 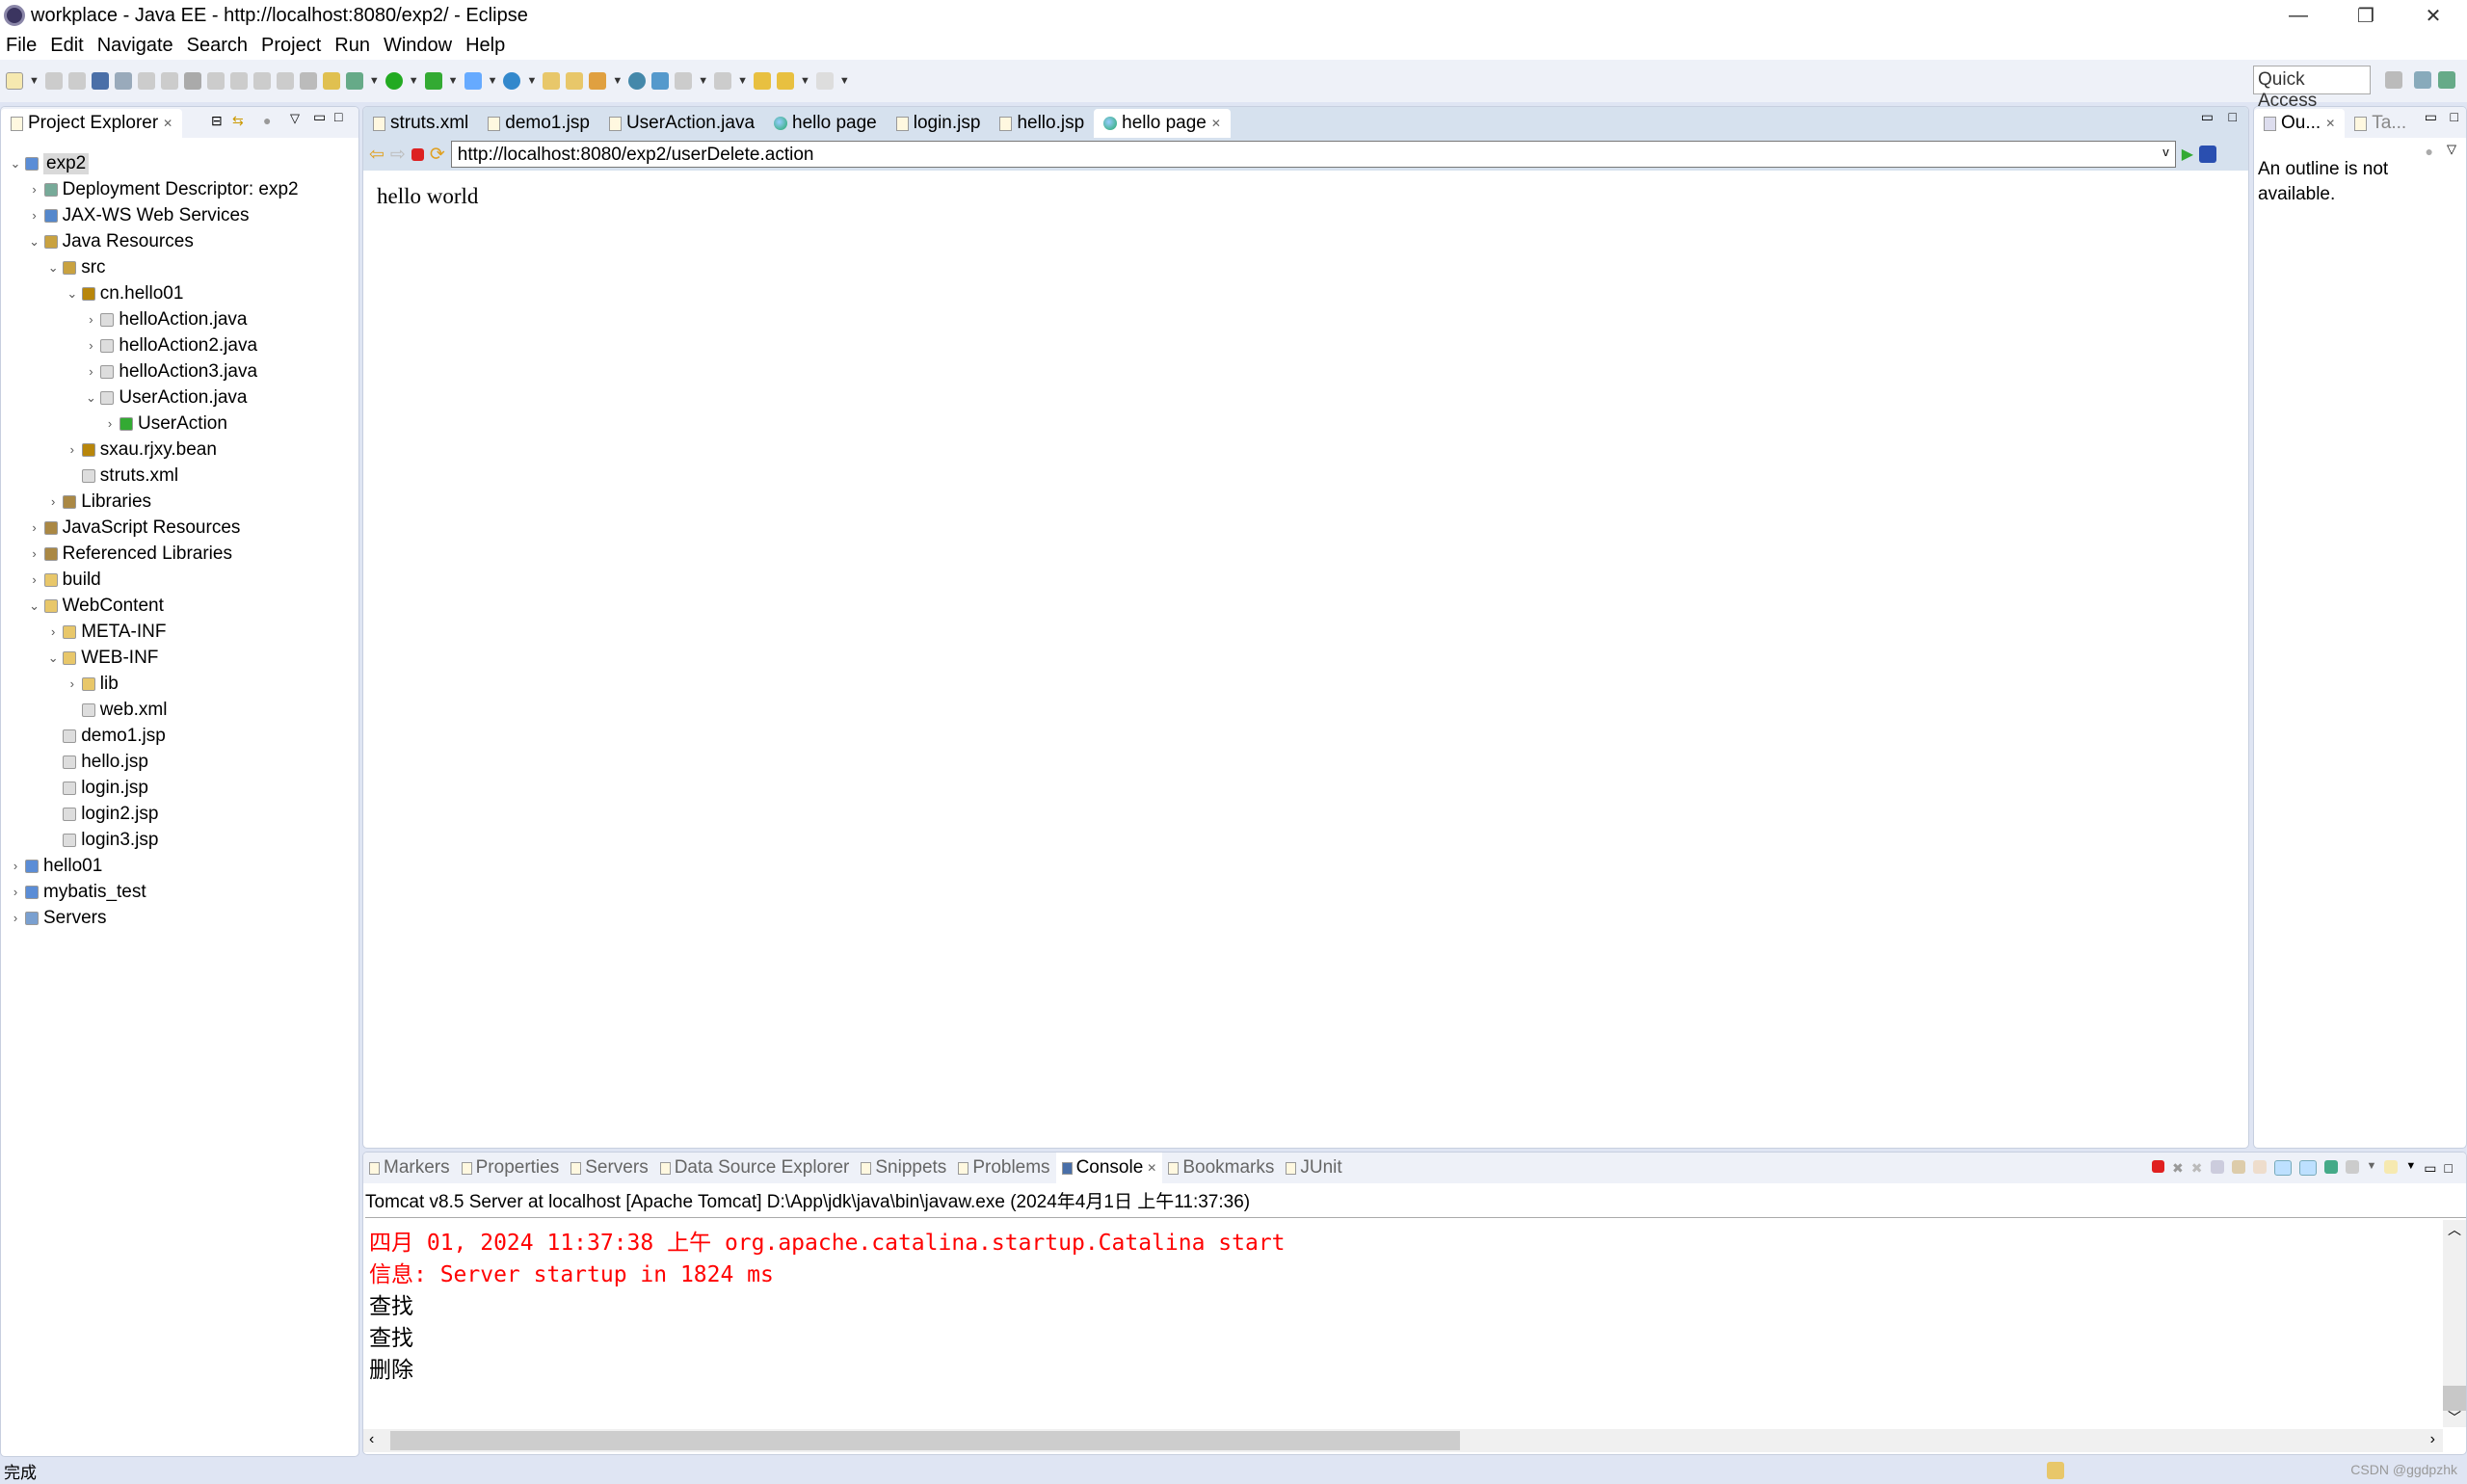 I want to click on display-console-icon, so click(x=2352, y=1167).